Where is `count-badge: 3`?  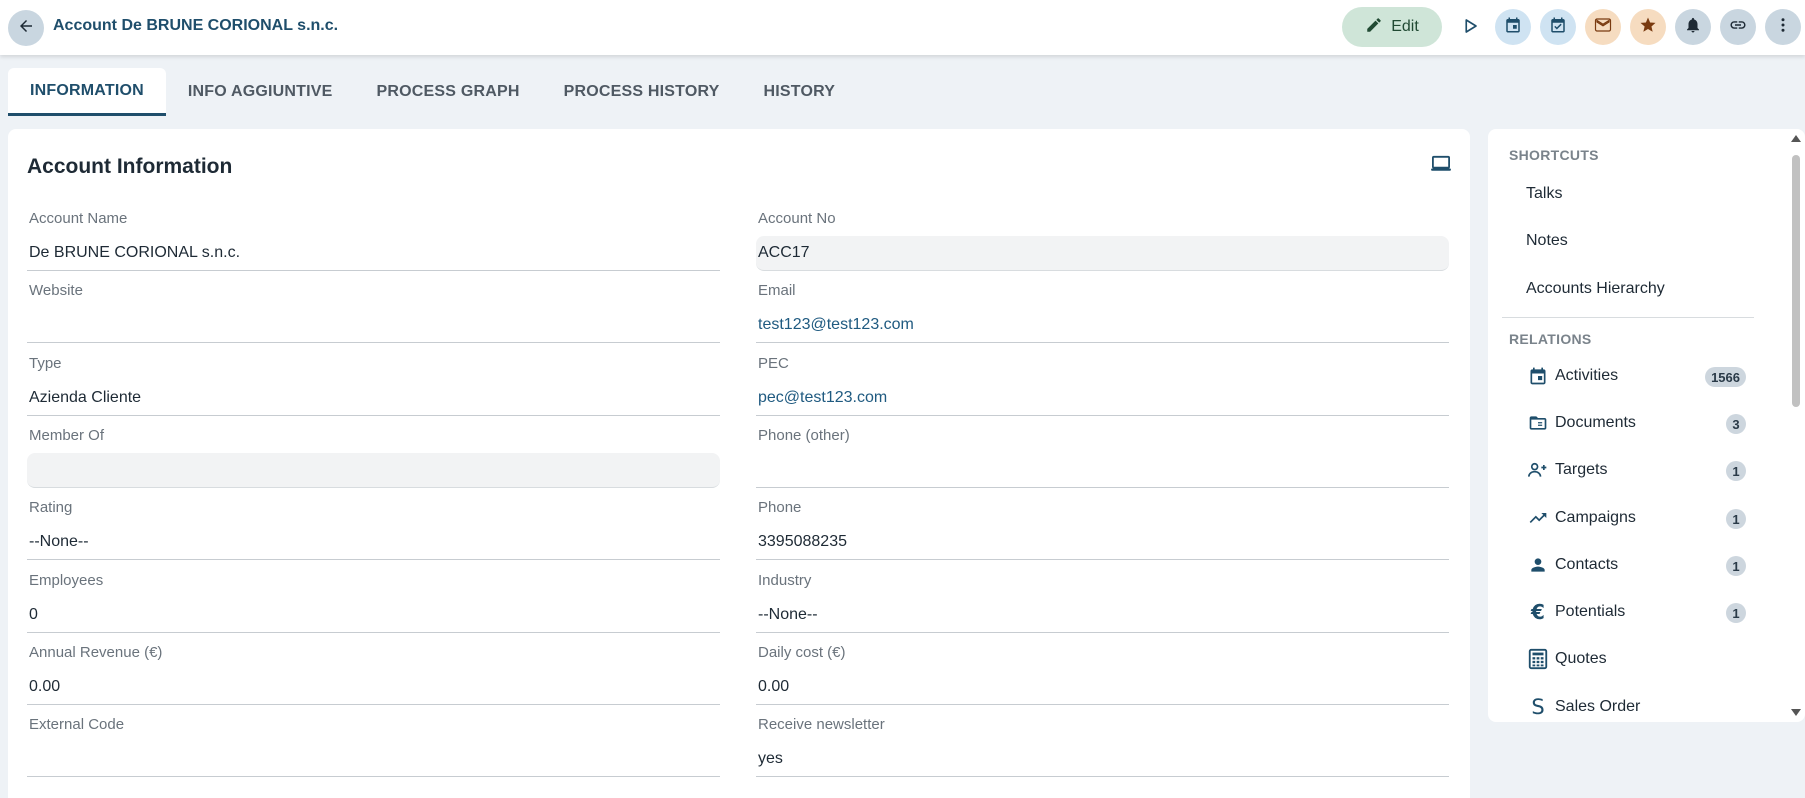 count-badge: 3 is located at coordinates (1736, 424).